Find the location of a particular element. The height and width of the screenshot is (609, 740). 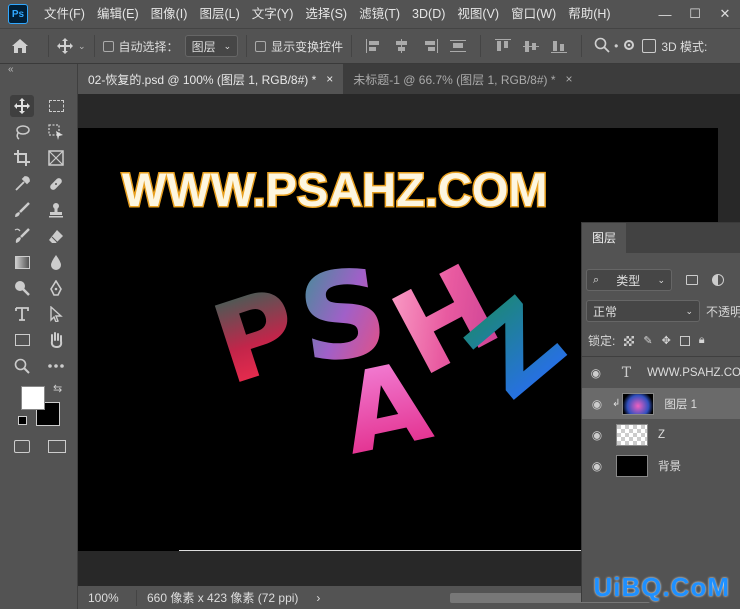

dodge-tool-icon is located at coordinates (22, 288).